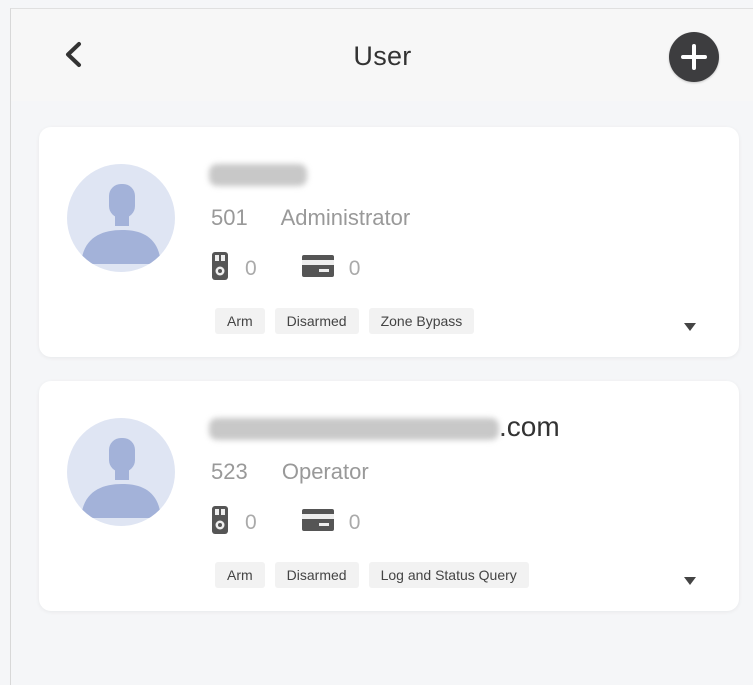 The height and width of the screenshot is (685, 753). What do you see at coordinates (421, 321) in the screenshot?
I see `permission-tag: Zone Bypass` at bounding box center [421, 321].